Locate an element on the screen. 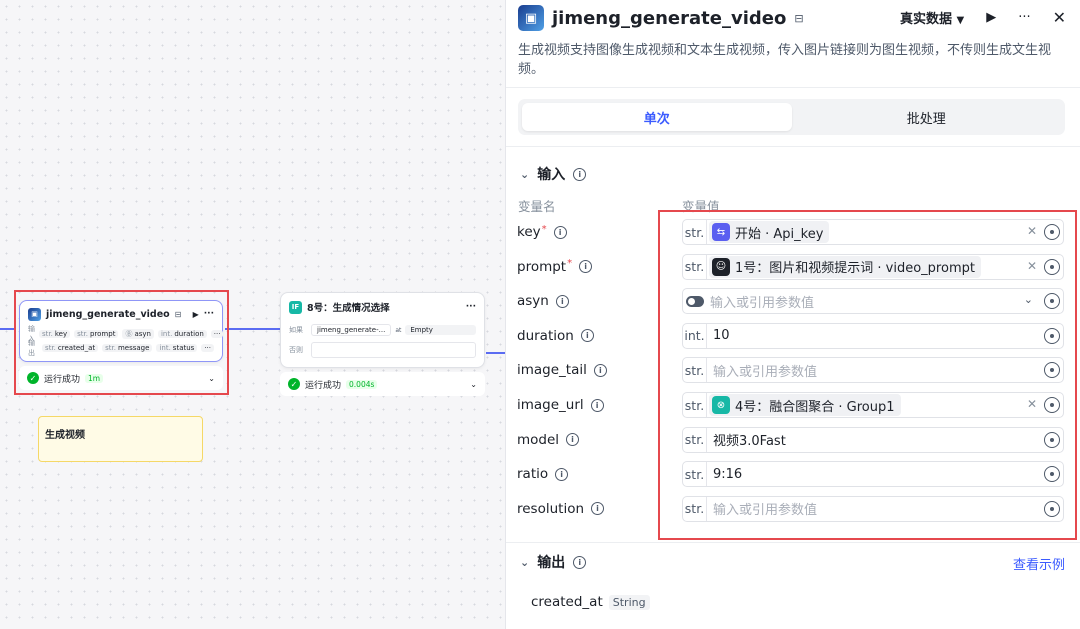 The image size is (1080, 629). lock-icon: ⊟ is located at coordinates (799, 18).